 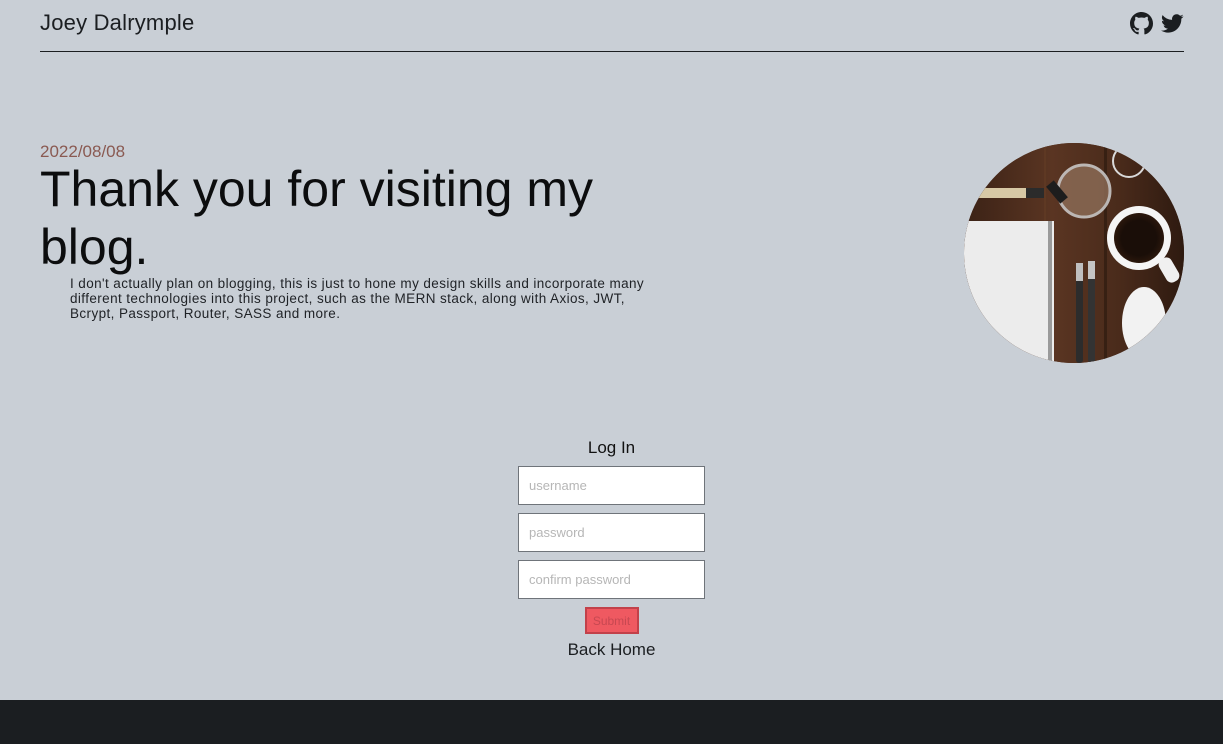 What do you see at coordinates (1157, 23) in the screenshot?
I see `social-links` at bounding box center [1157, 23].